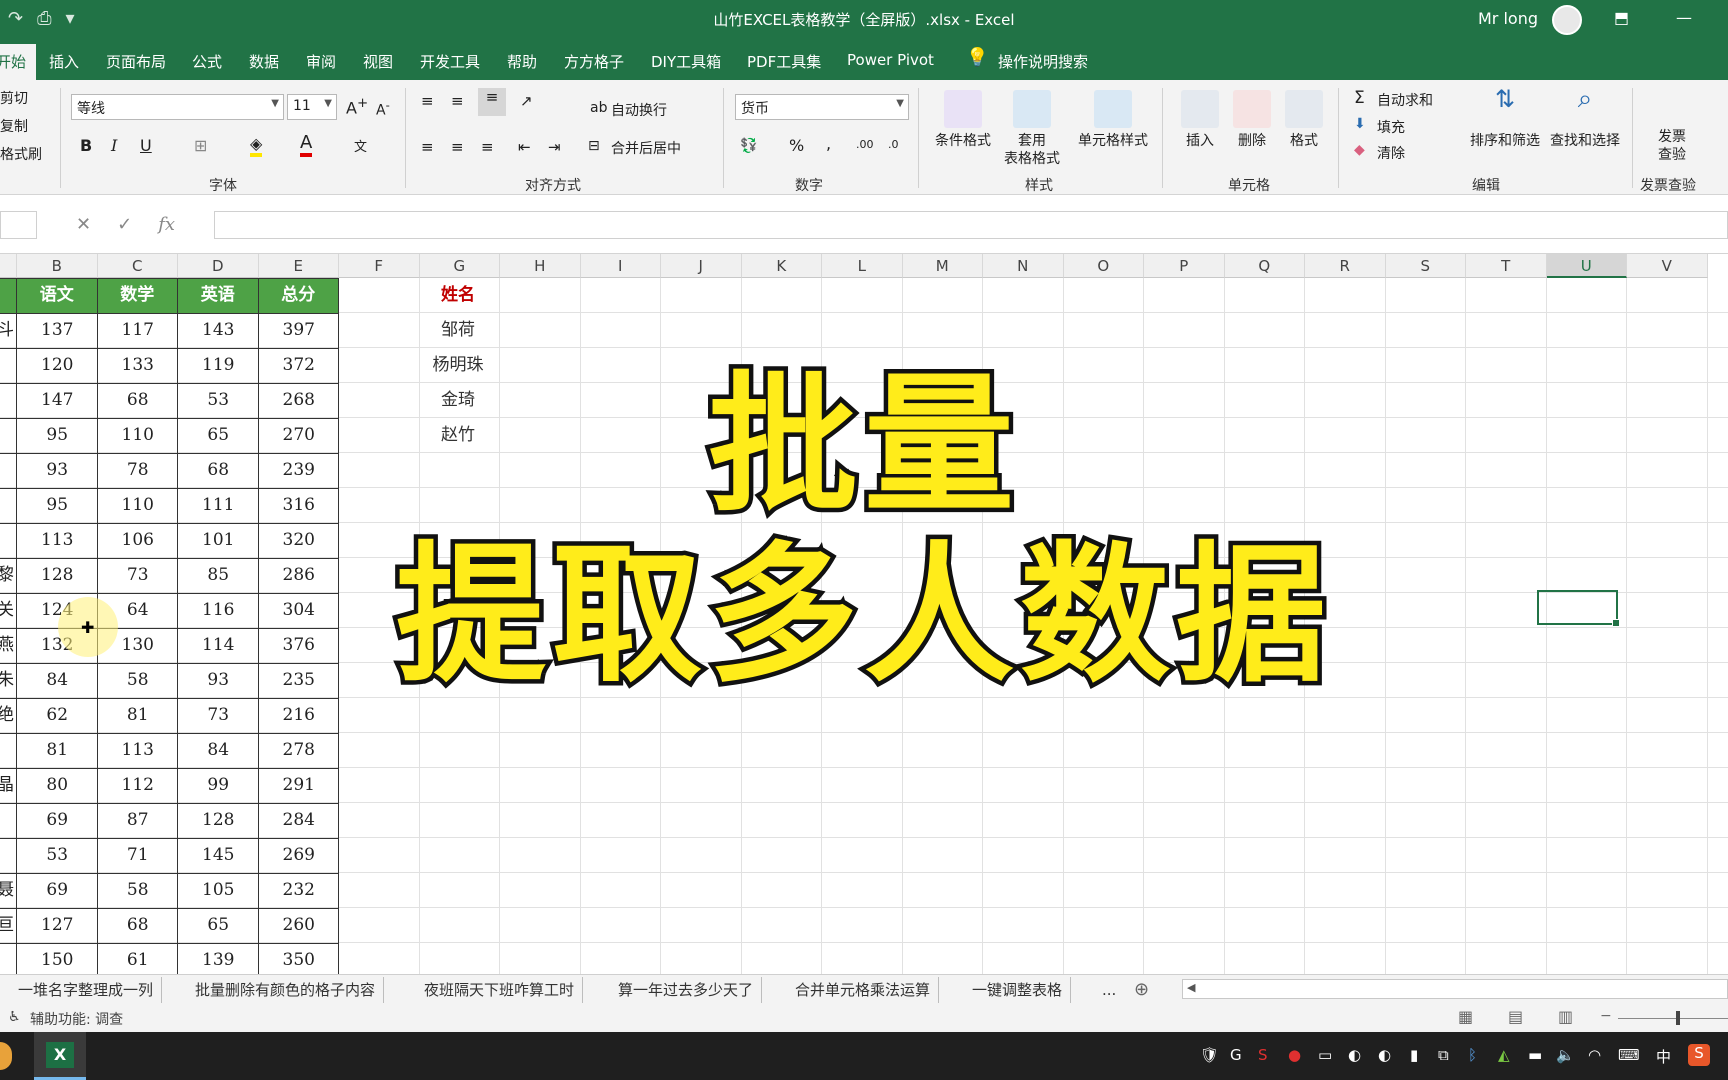 Image resolution: width=1728 pixels, height=1080 pixels. I want to click on table-cell: 137, so click(57, 330).